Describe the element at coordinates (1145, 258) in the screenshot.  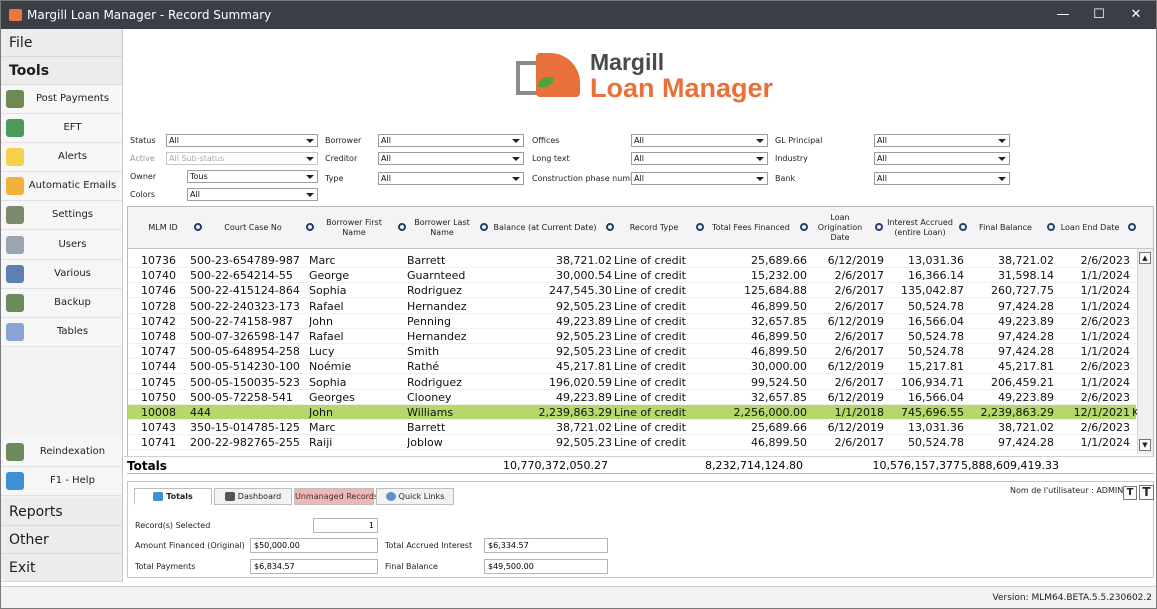
I see `scroll-up-icon: ▲` at that location.